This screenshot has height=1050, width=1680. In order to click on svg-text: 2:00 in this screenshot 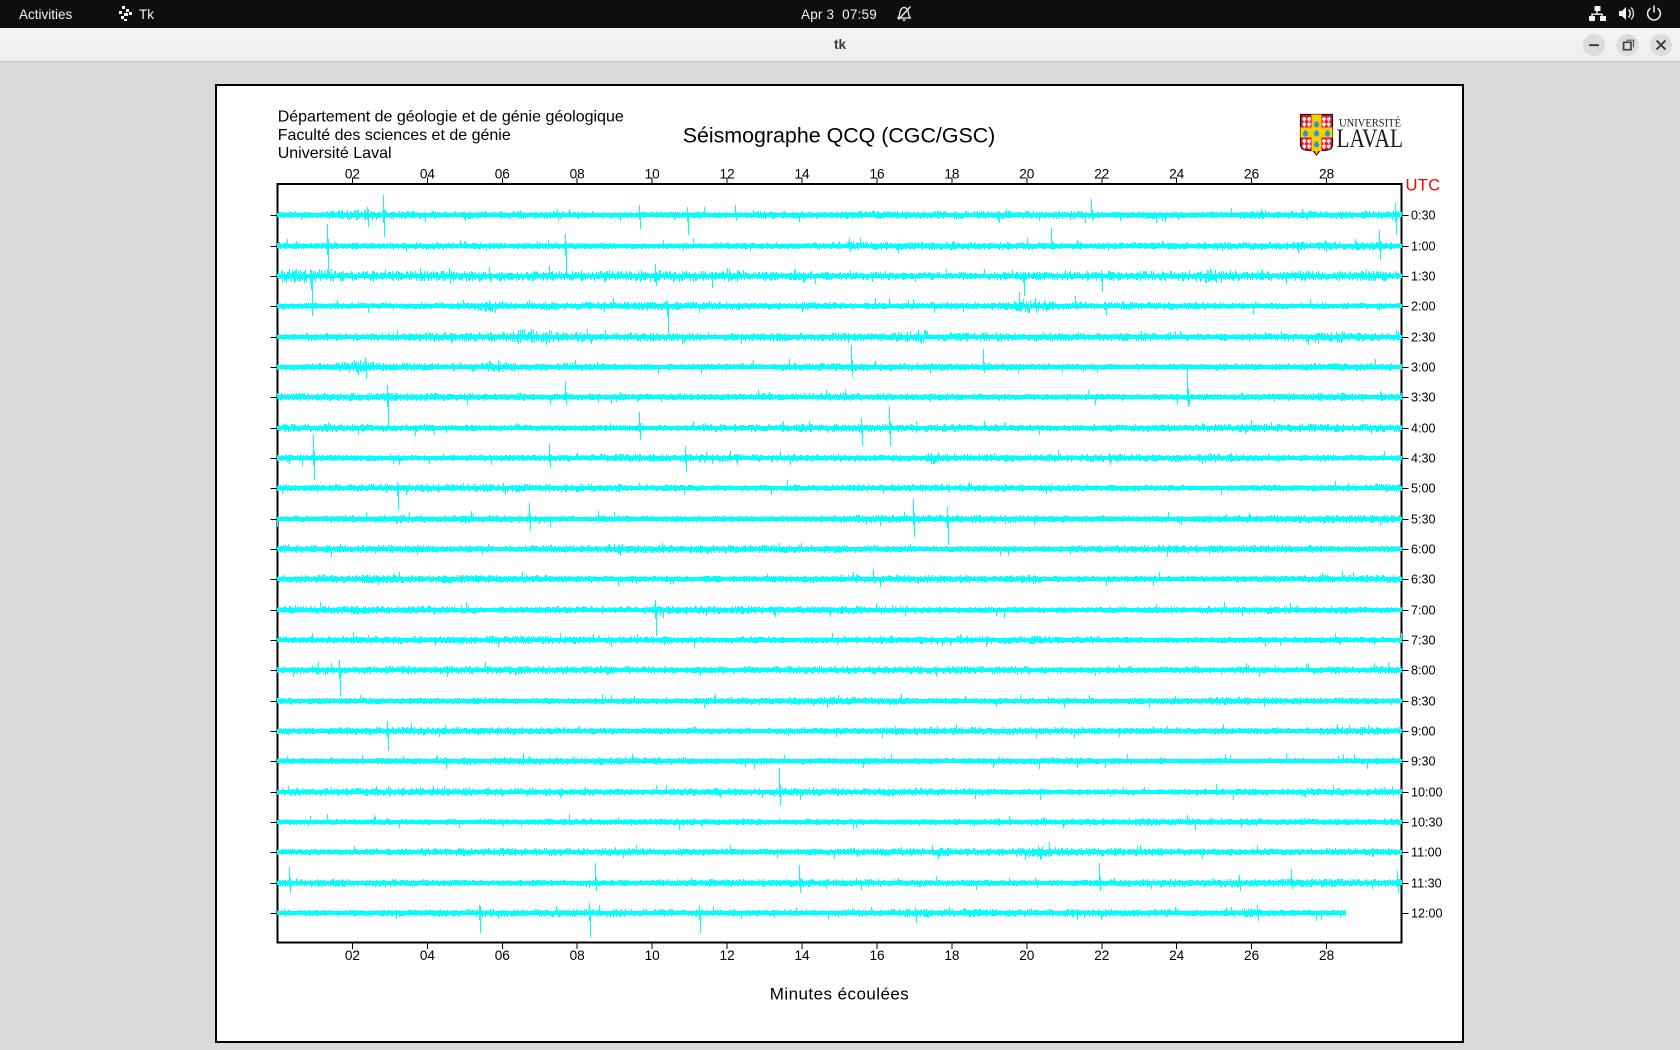, I will do `click(1423, 307)`.